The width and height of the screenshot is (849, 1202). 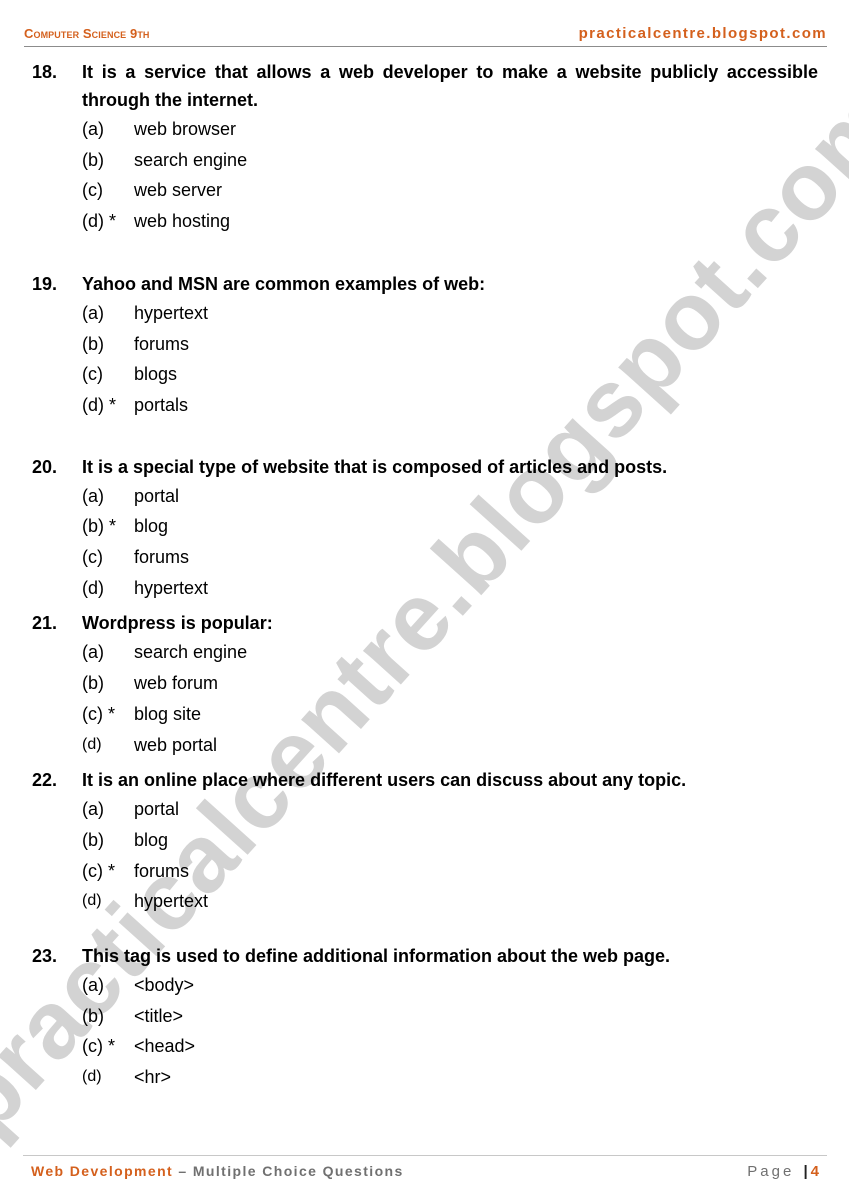 I want to click on page-indicator: Page |4, so click(x=783, y=1171).